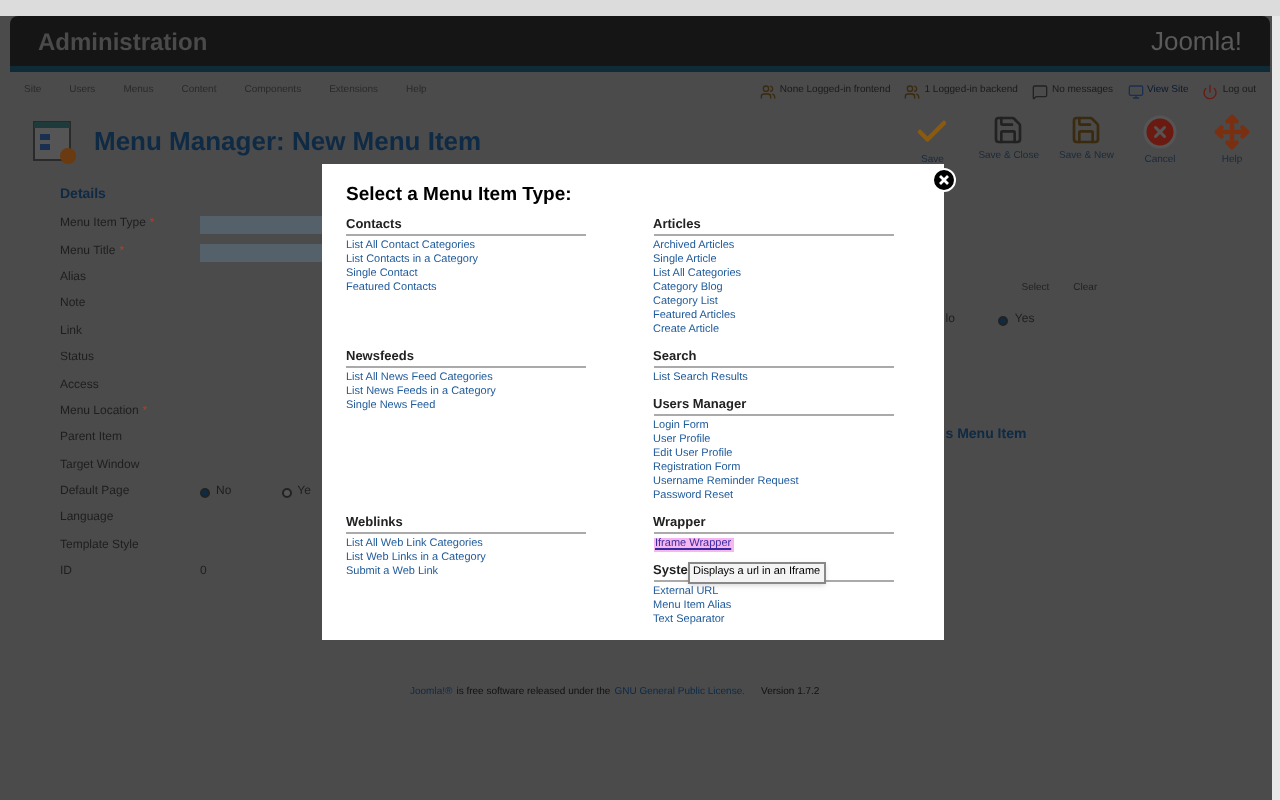 The height and width of the screenshot is (800, 1280). What do you see at coordinates (1196, 41) in the screenshot?
I see `logo: Joomla!` at bounding box center [1196, 41].